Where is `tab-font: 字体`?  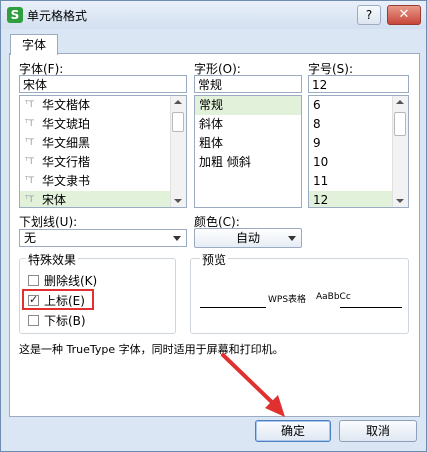
tab-font: 字体 is located at coordinates (34, 44).